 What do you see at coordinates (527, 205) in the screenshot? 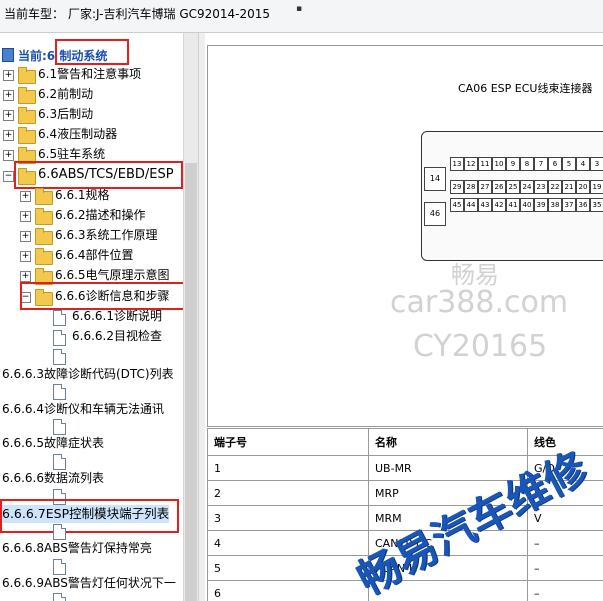
I see `connector-pin: 40` at bounding box center [527, 205].